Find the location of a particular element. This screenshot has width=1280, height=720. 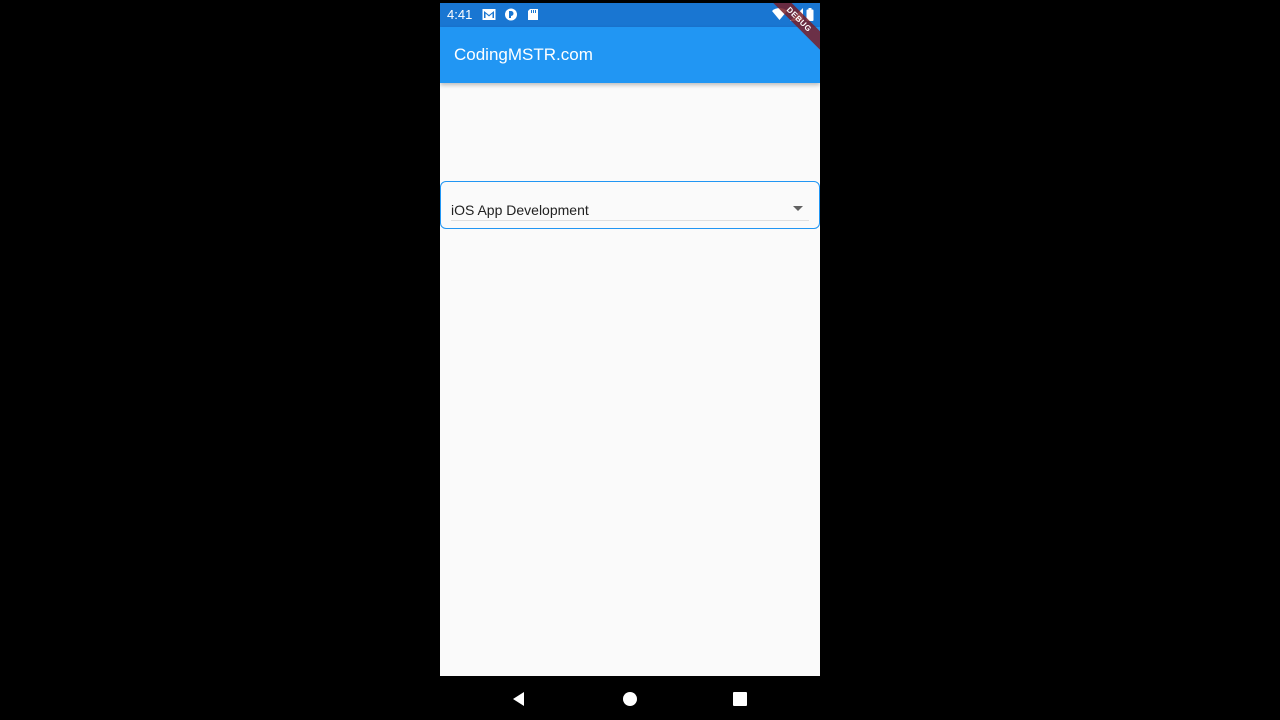

app-title: CodingMSTR.com is located at coordinates (523, 54).